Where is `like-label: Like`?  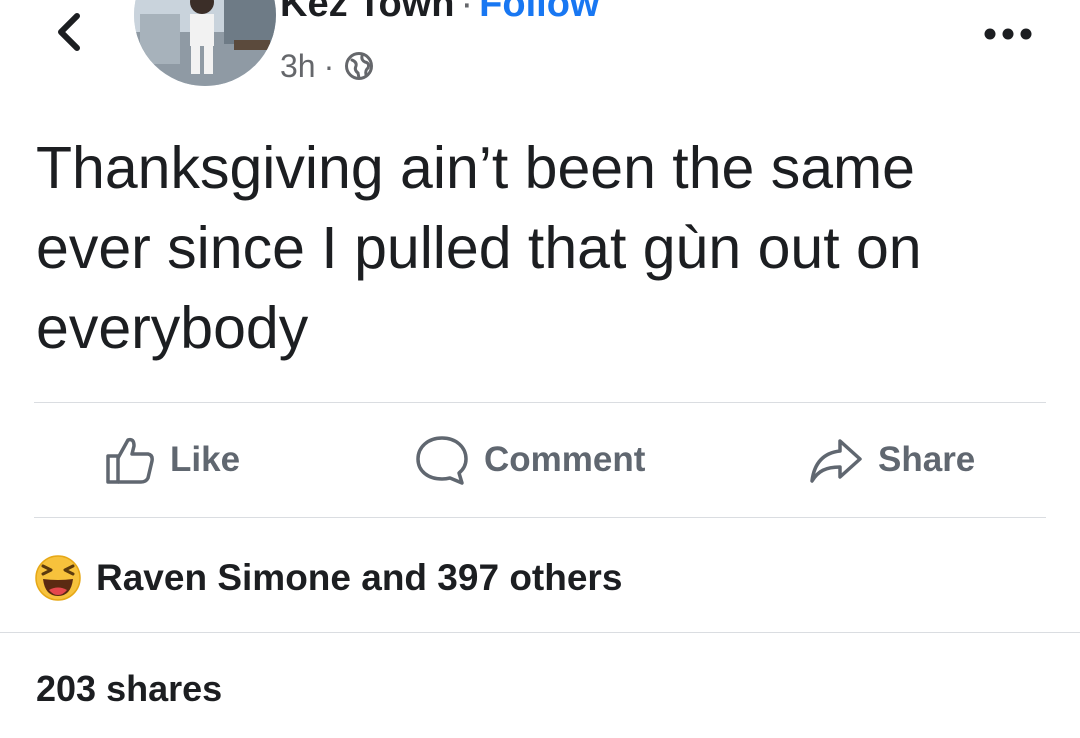
like-label: Like is located at coordinates (205, 459).